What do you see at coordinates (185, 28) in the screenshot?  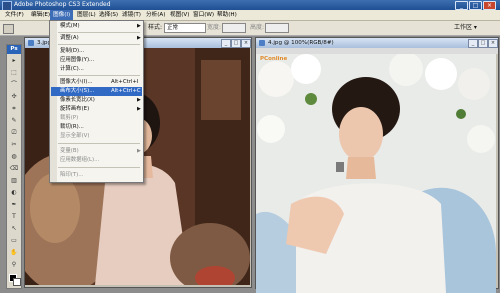 I see `style-select: 正常` at bounding box center [185, 28].